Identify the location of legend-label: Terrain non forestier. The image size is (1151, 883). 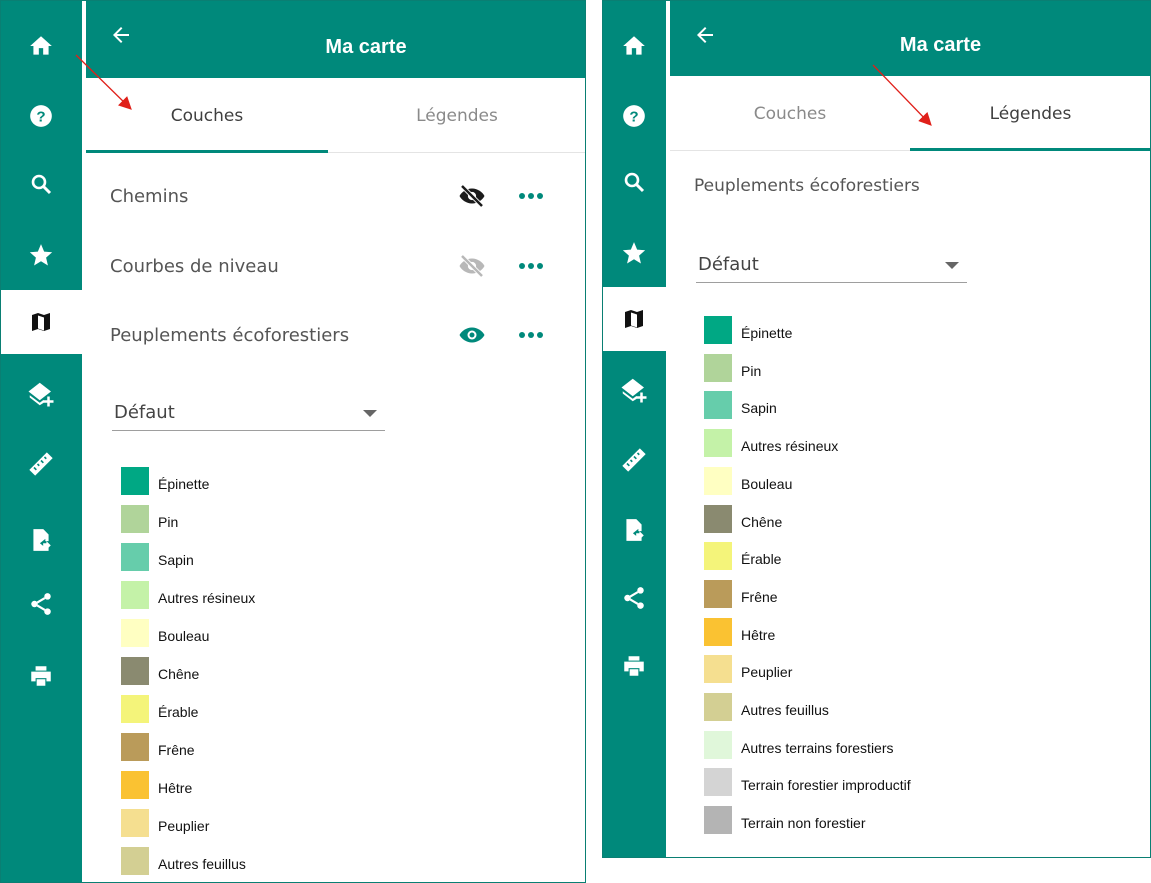
(803, 823).